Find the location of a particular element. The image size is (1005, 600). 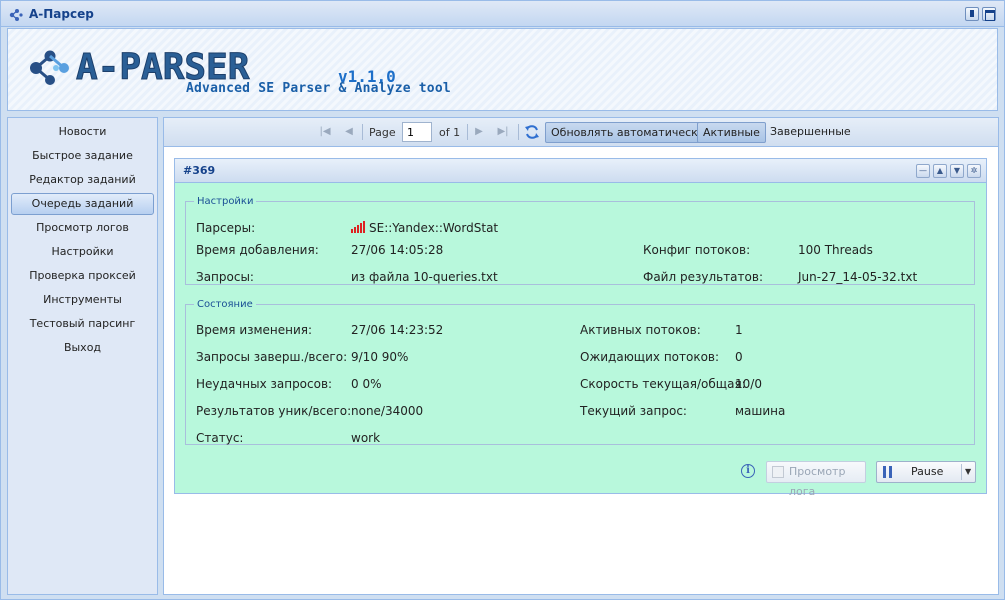

parsers-label: Парсеры: is located at coordinates (226, 228).